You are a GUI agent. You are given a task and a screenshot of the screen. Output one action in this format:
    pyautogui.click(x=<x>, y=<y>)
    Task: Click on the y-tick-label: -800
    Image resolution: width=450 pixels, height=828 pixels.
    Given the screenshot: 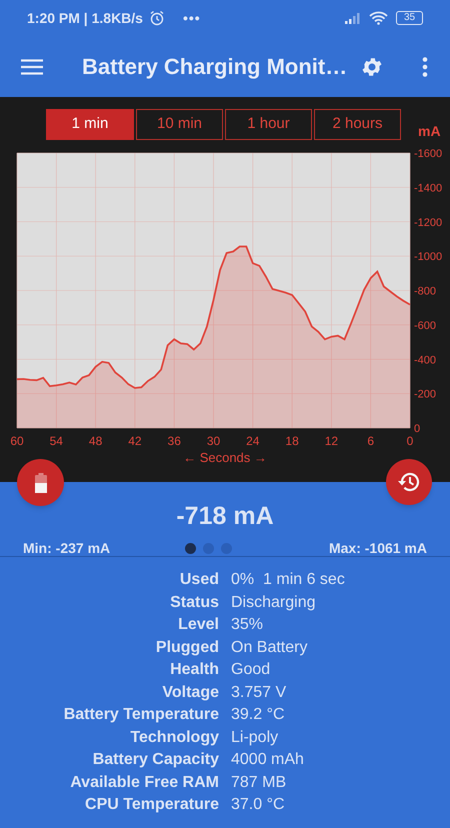 What is the action you would take?
    pyautogui.click(x=425, y=292)
    